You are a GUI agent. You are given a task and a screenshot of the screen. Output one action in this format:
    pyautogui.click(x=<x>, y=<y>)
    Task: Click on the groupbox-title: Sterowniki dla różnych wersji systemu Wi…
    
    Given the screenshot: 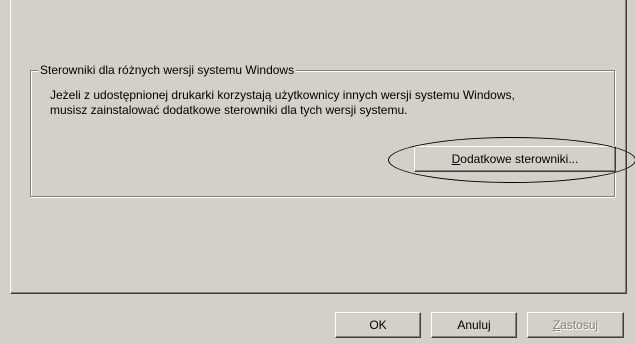 What is the action you would take?
    pyautogui.click(x=167, y=70)
    